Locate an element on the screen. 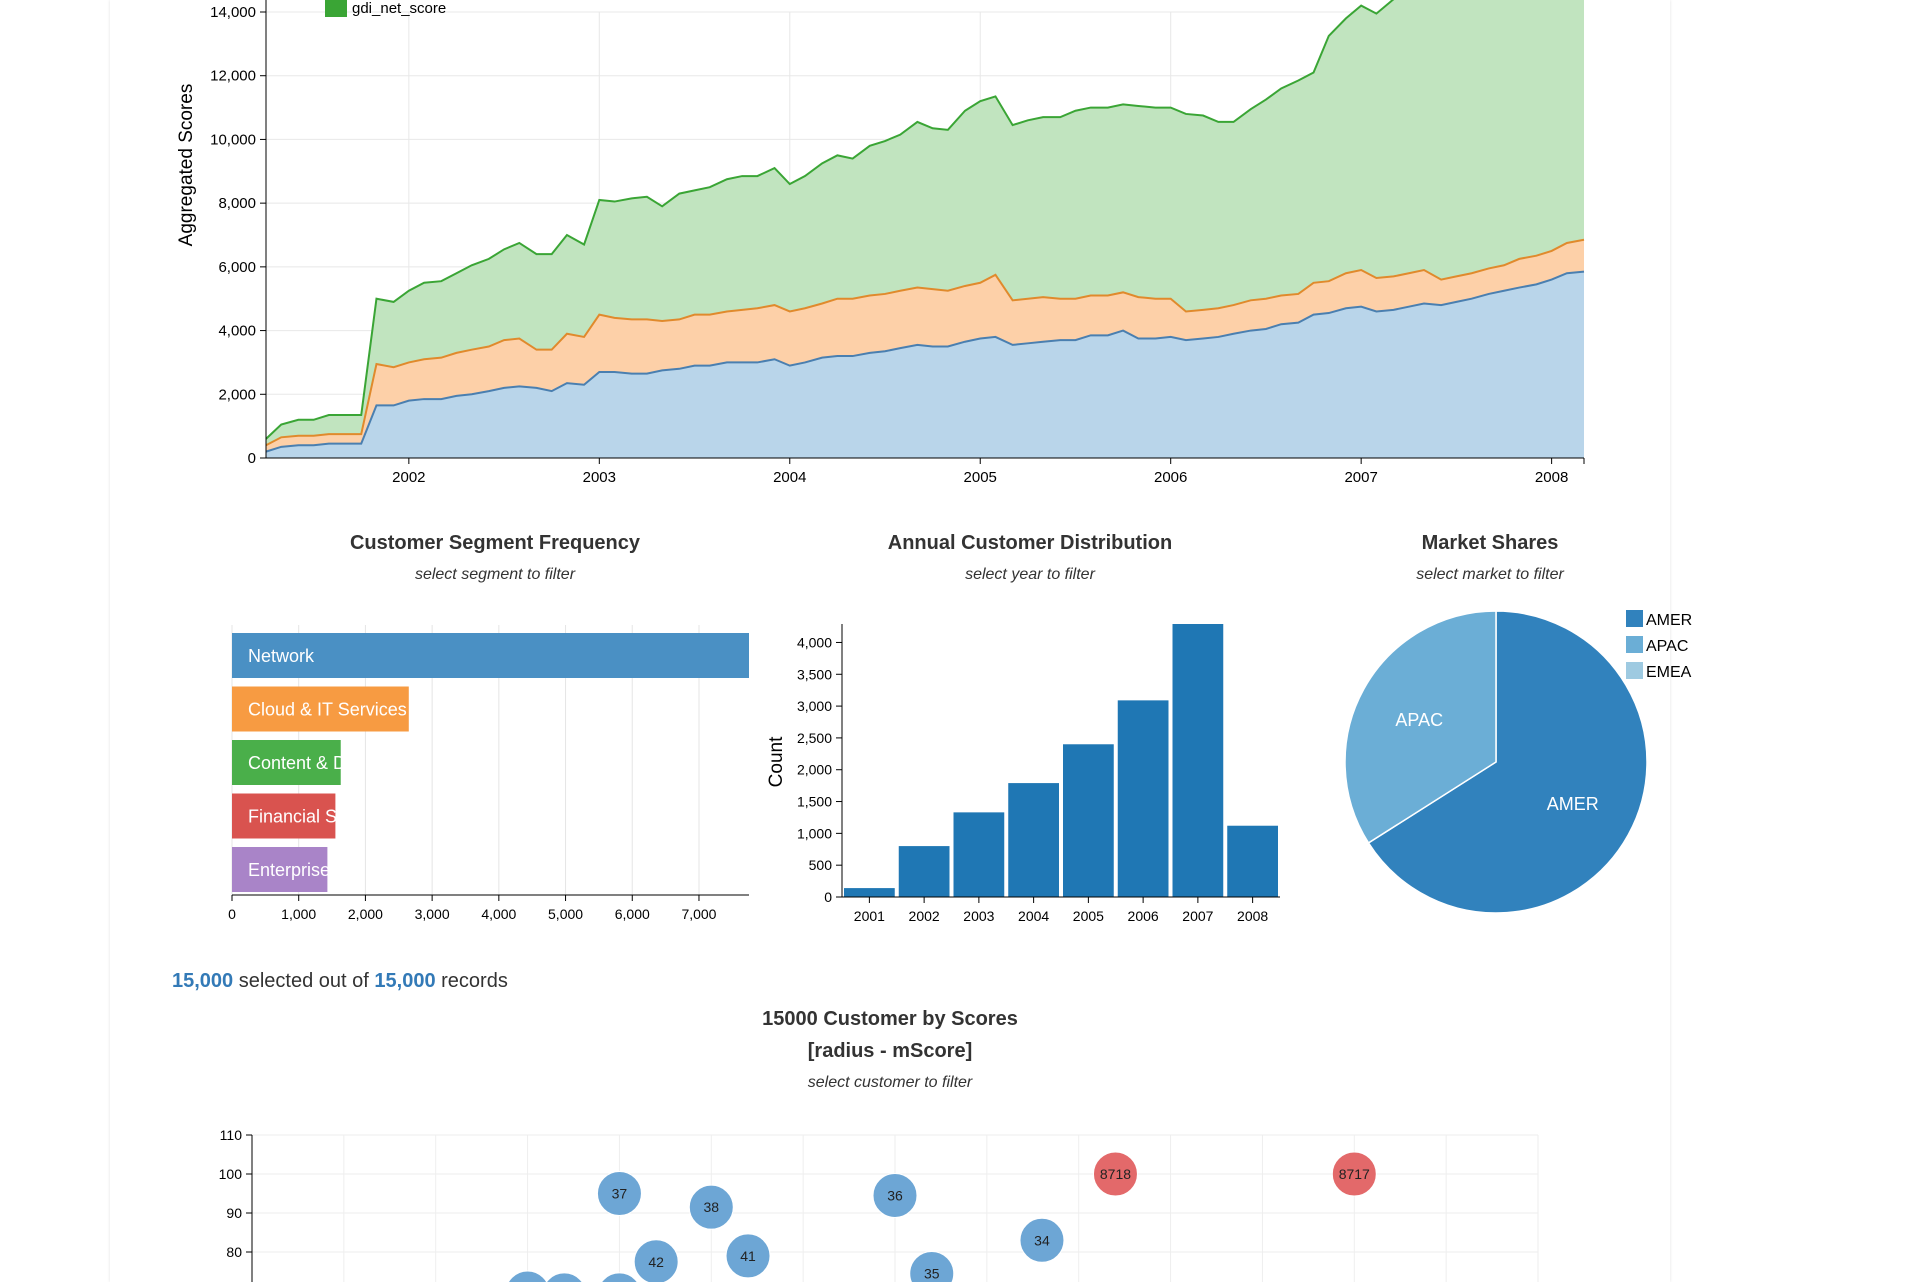  scatter-point-label: 38 is located at coordinates (711, 1207).